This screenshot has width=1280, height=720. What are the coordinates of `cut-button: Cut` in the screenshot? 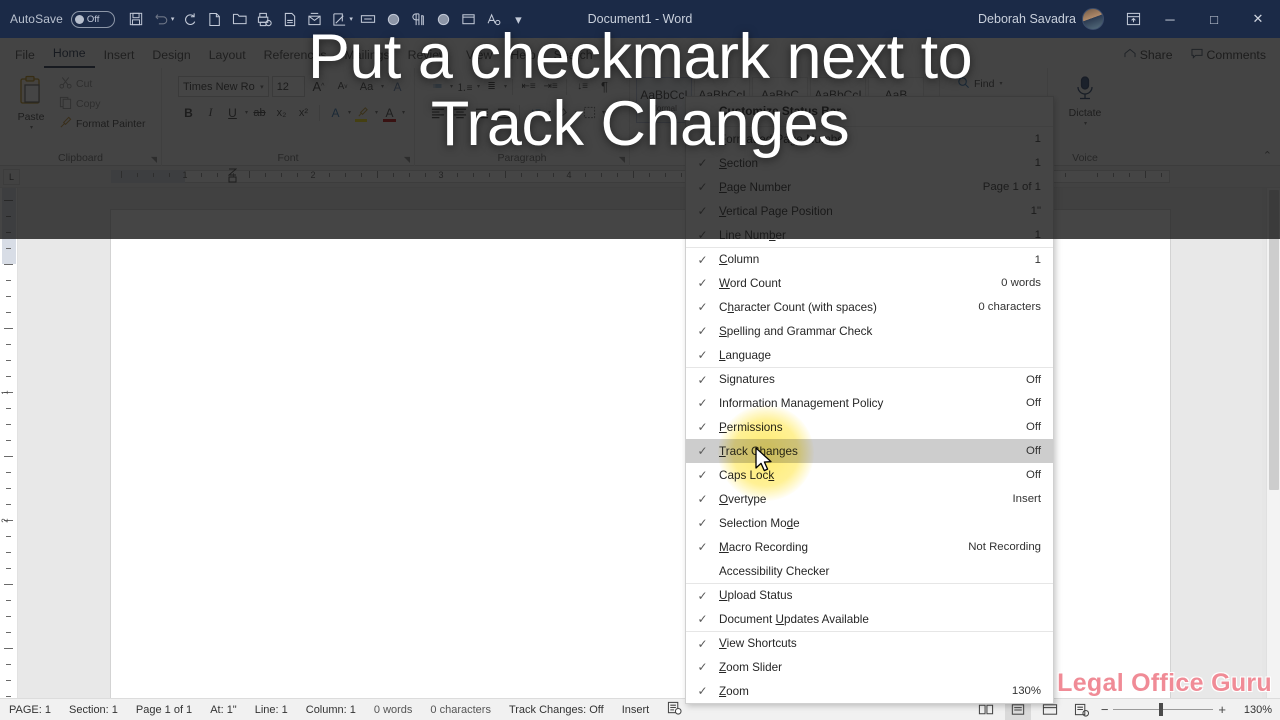 It's located at (102, 83).